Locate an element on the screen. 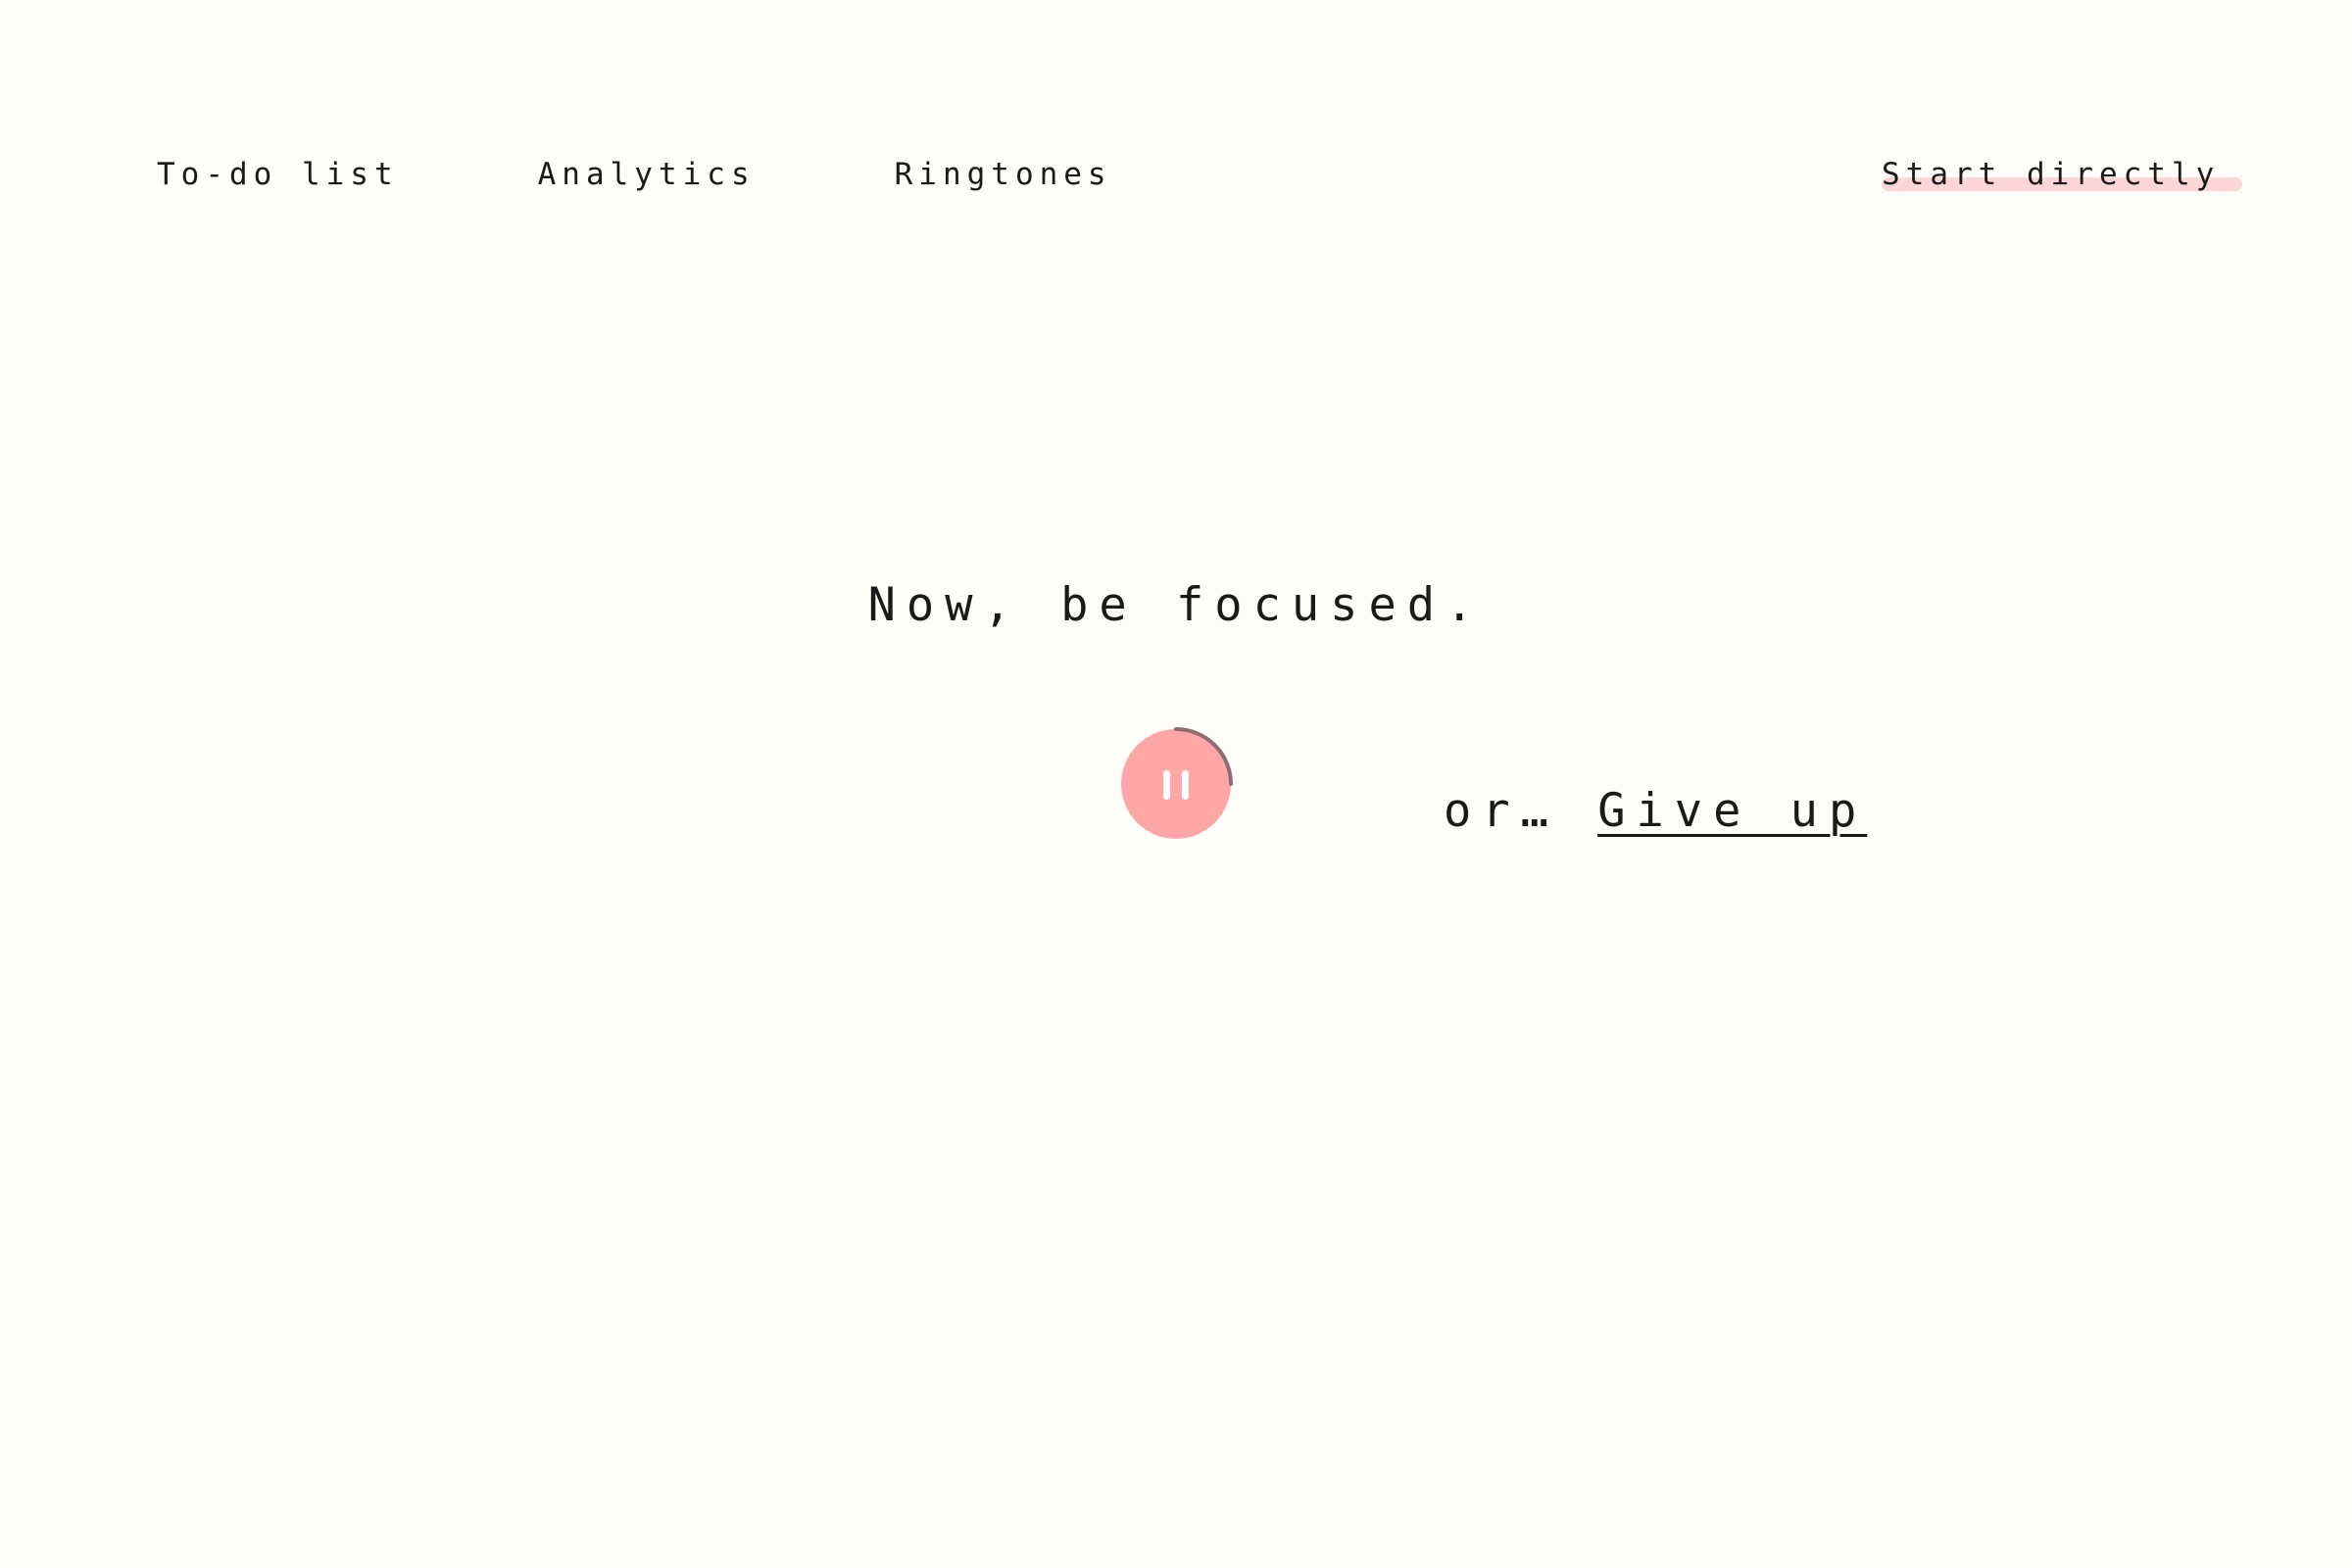  nav-ringtones: Ringtones is located at coordinates (1003, 174).